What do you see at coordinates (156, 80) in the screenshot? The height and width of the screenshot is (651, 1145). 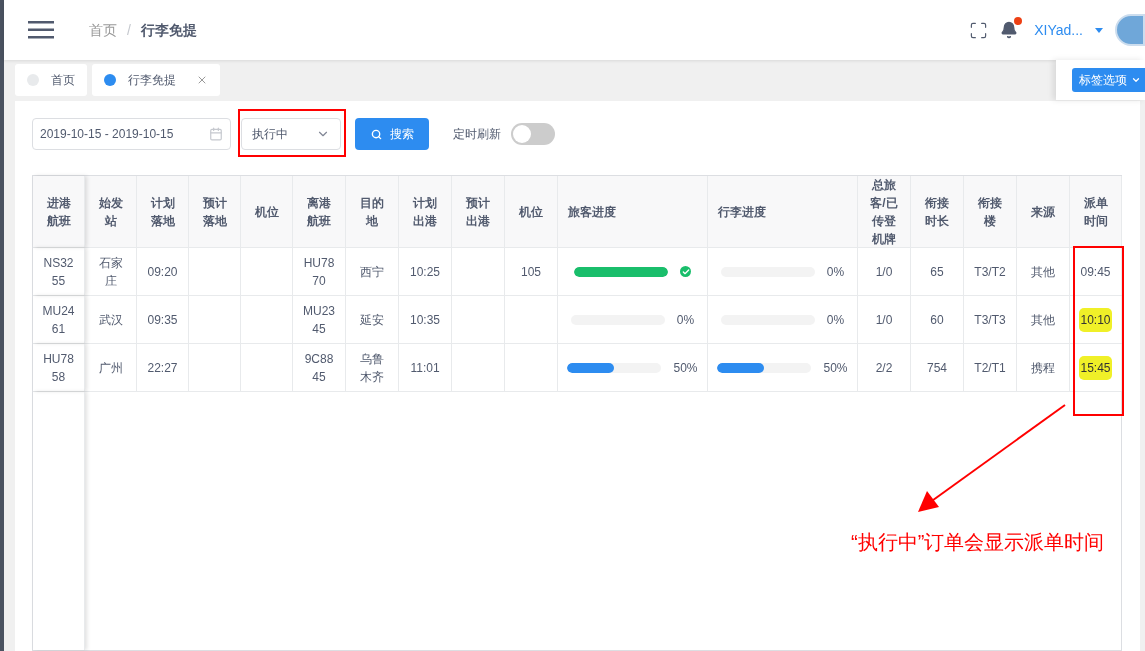 I see `page-tab: 行李免提` at bounding box center [156, 80].